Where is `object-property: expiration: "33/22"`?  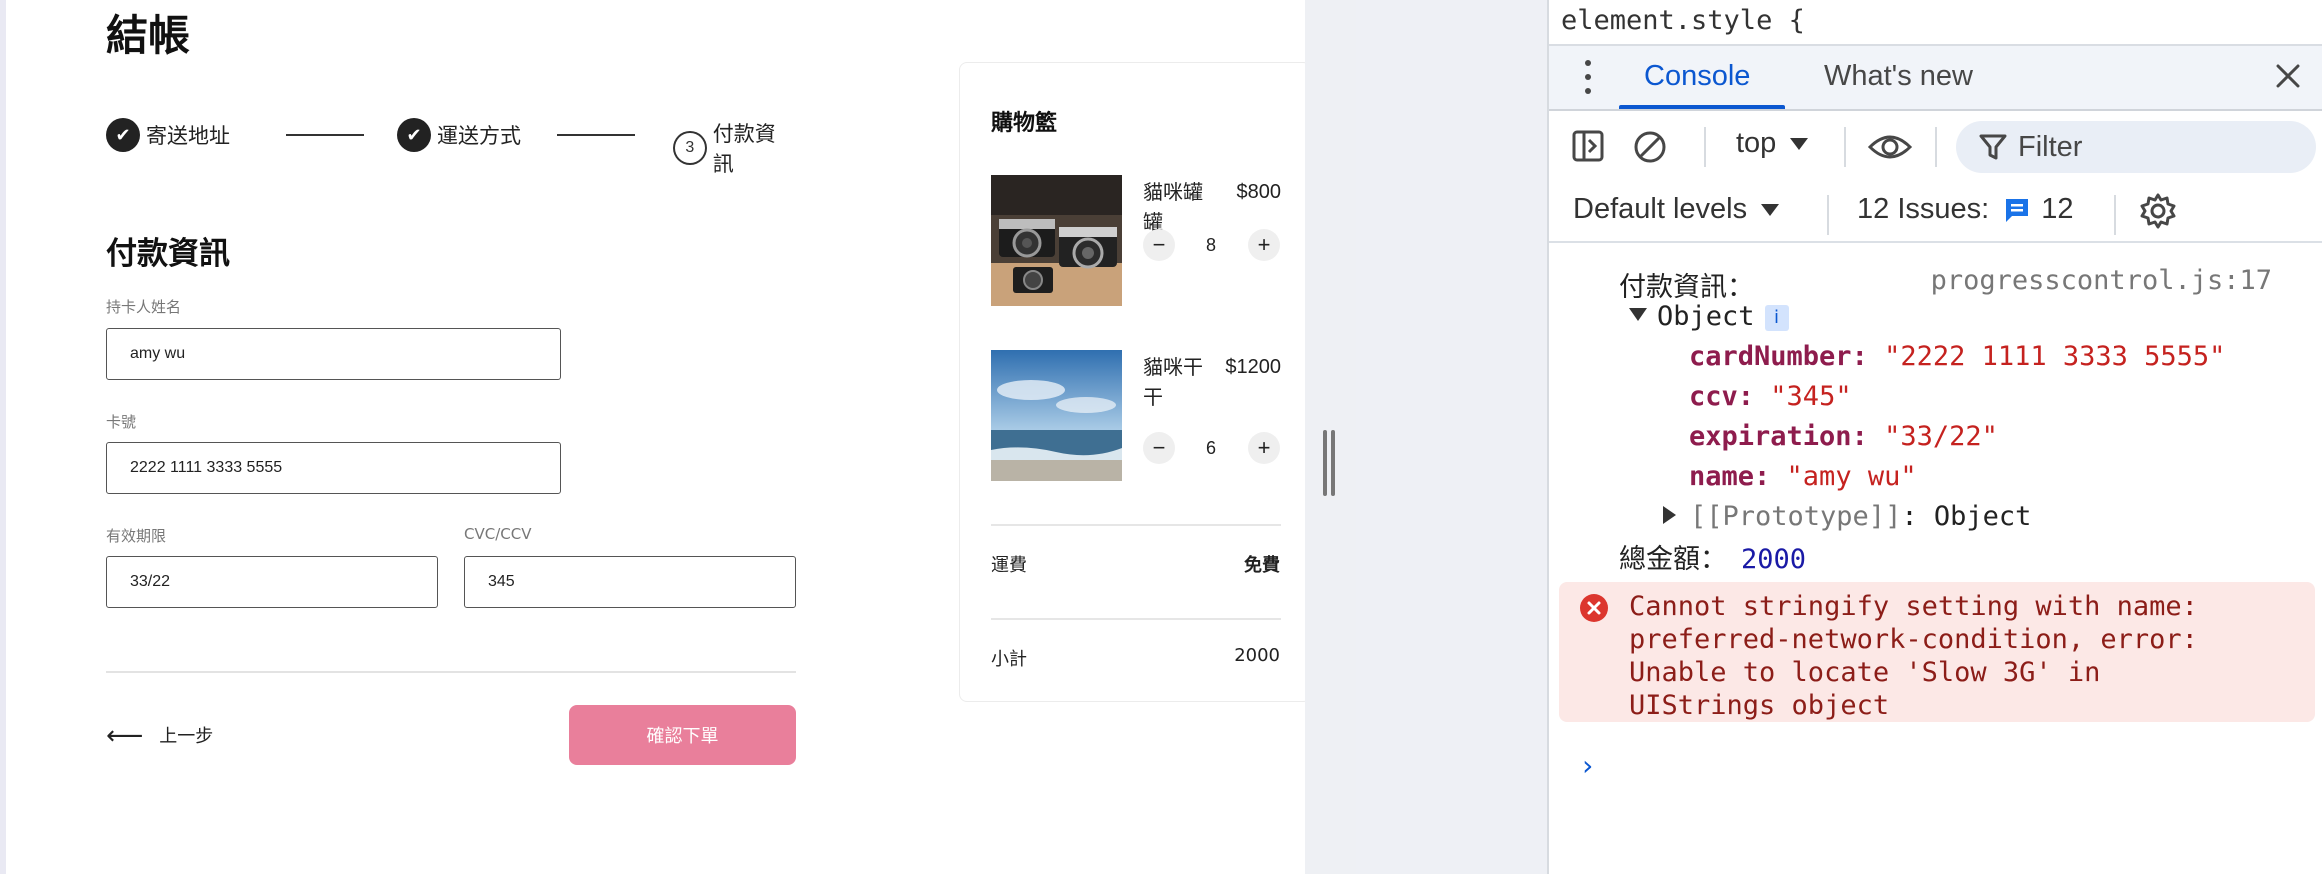 object-property: expiration: "33/22" is located at coordinates (1843, 436).